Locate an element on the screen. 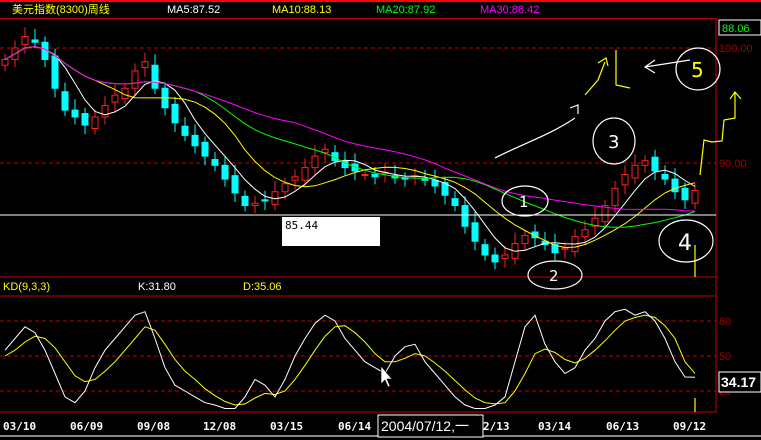  kd-title: KD(9,3,3) is located at coordinates (26, 287).